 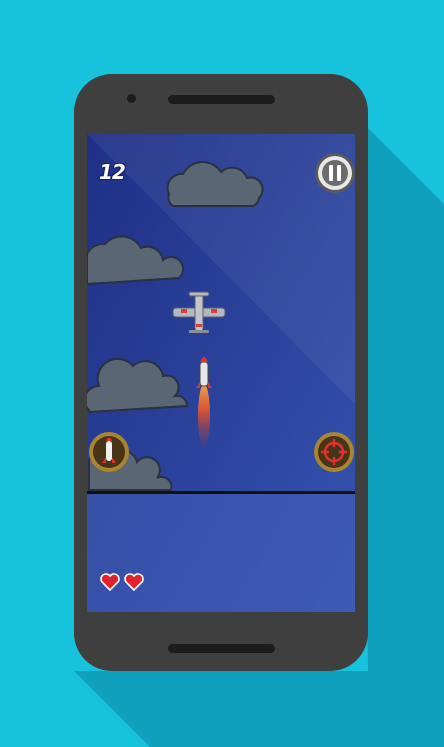 What do you see at coordinates (221, 648) in the screenshot?
I see `bottom-speaker` at bounding box center [221, 648].